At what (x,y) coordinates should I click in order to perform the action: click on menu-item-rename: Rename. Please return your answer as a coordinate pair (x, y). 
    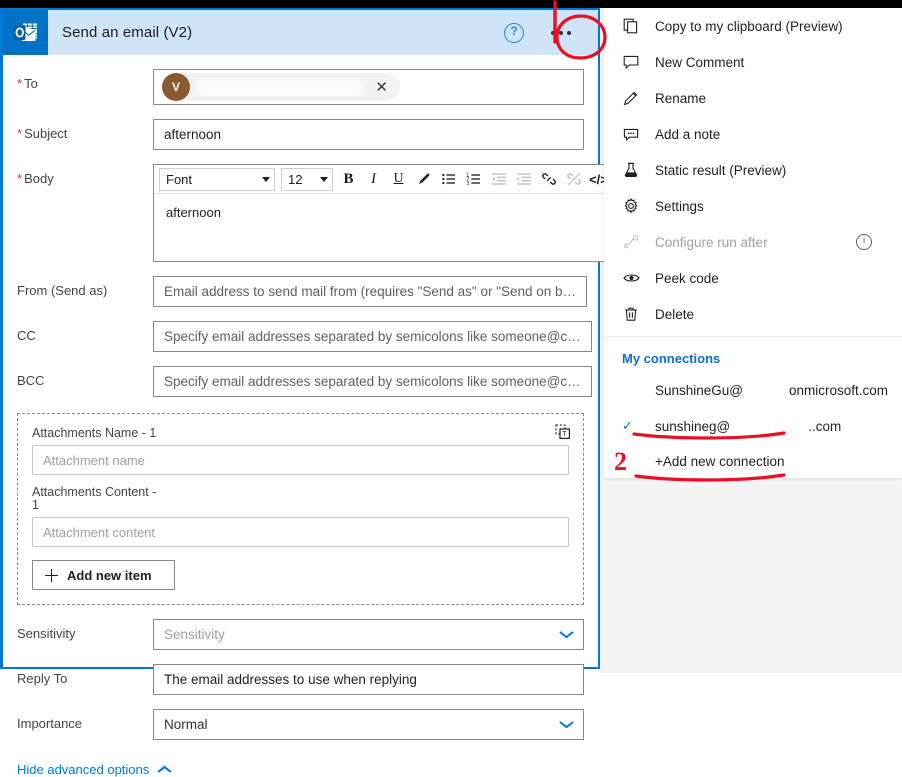
    Looking at the image, I should click on (753, 98).